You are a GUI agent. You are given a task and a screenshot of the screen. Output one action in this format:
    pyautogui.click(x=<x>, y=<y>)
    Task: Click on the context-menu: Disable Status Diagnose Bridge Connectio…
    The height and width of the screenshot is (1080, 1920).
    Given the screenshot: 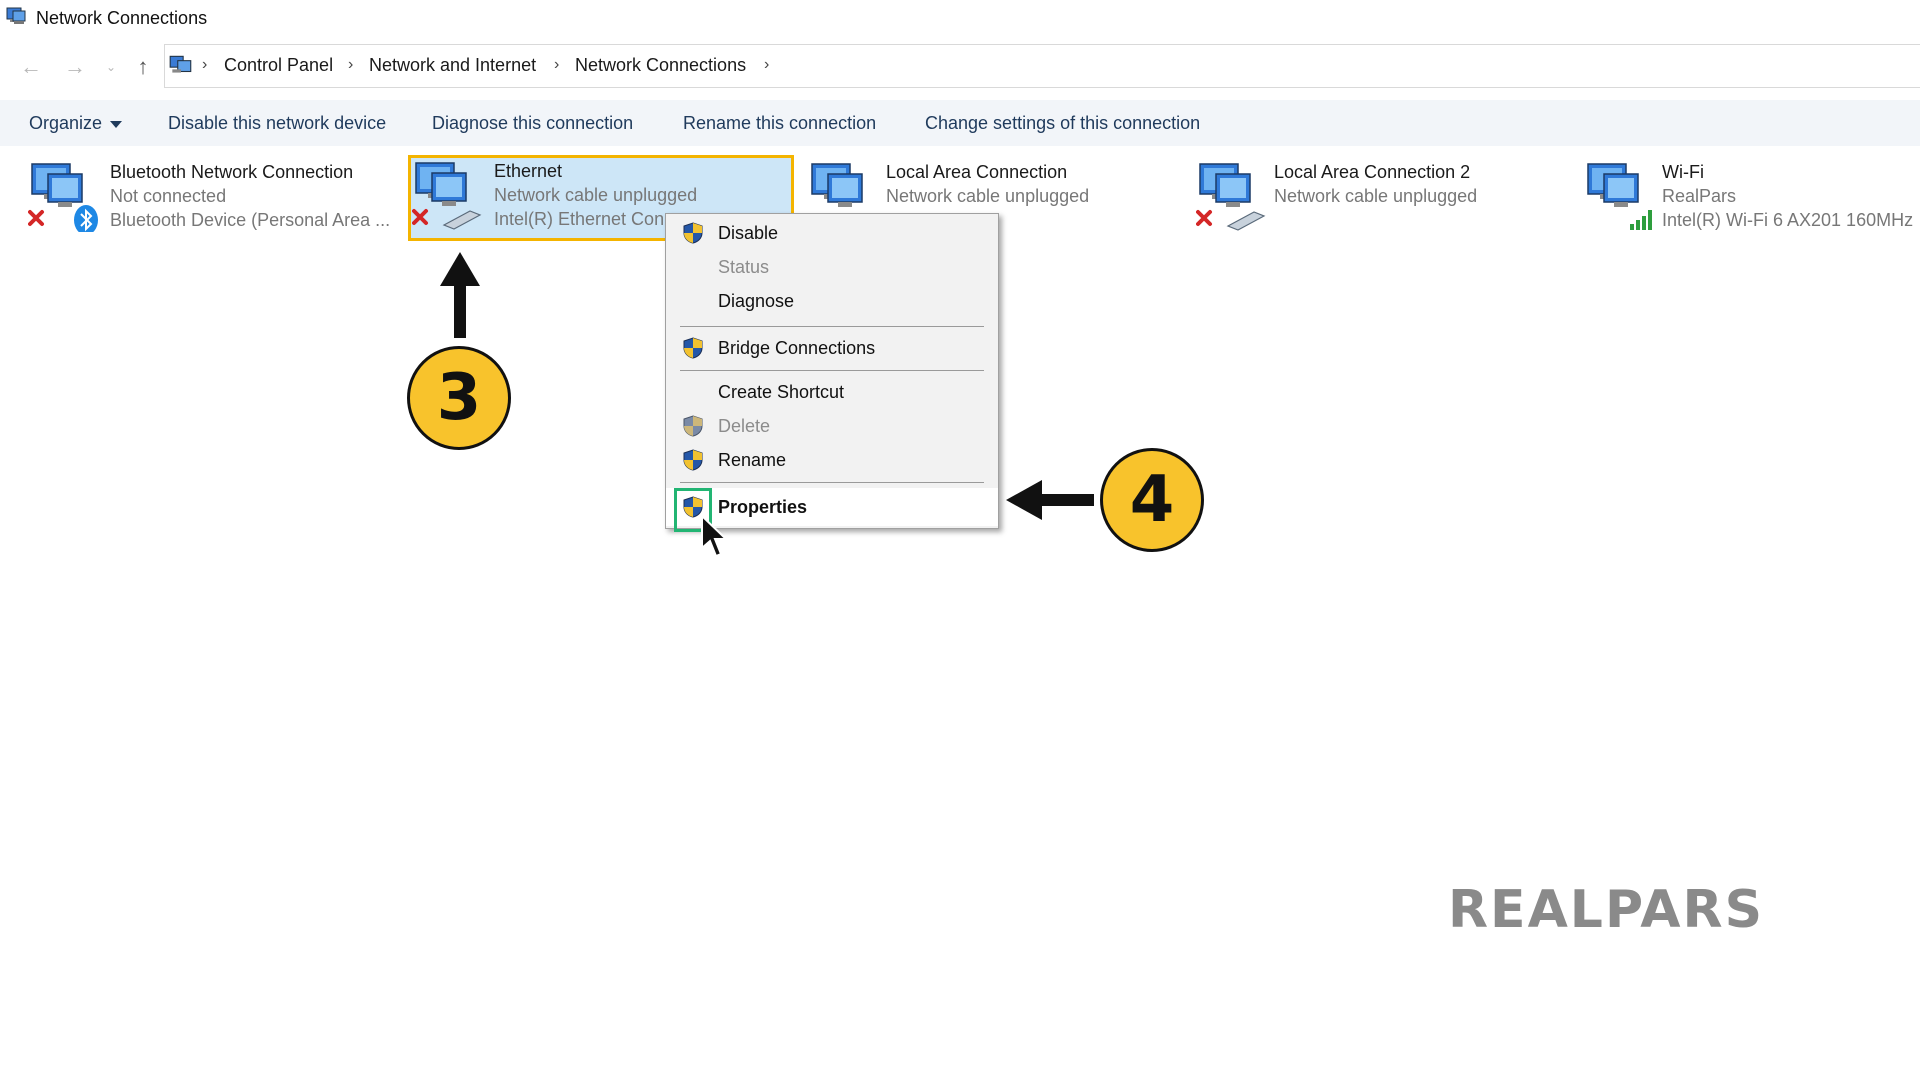 What is the action you would take?
    pyautogui.click(x=832, y=372)
    